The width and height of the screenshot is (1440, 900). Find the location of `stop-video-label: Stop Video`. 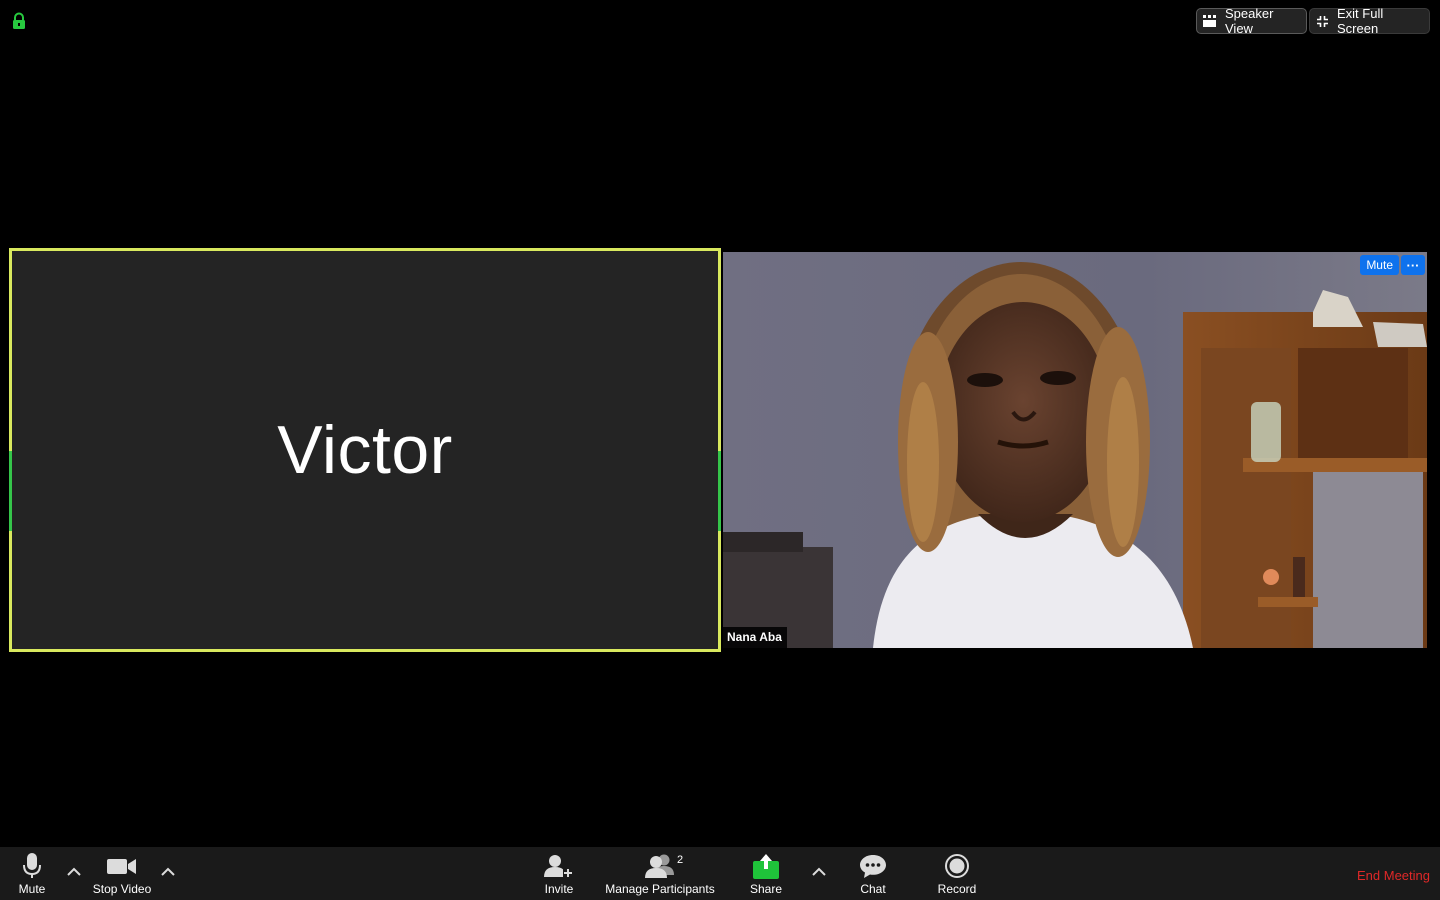

stop-video-label: Stop Video is located at coordinates (122, 889).